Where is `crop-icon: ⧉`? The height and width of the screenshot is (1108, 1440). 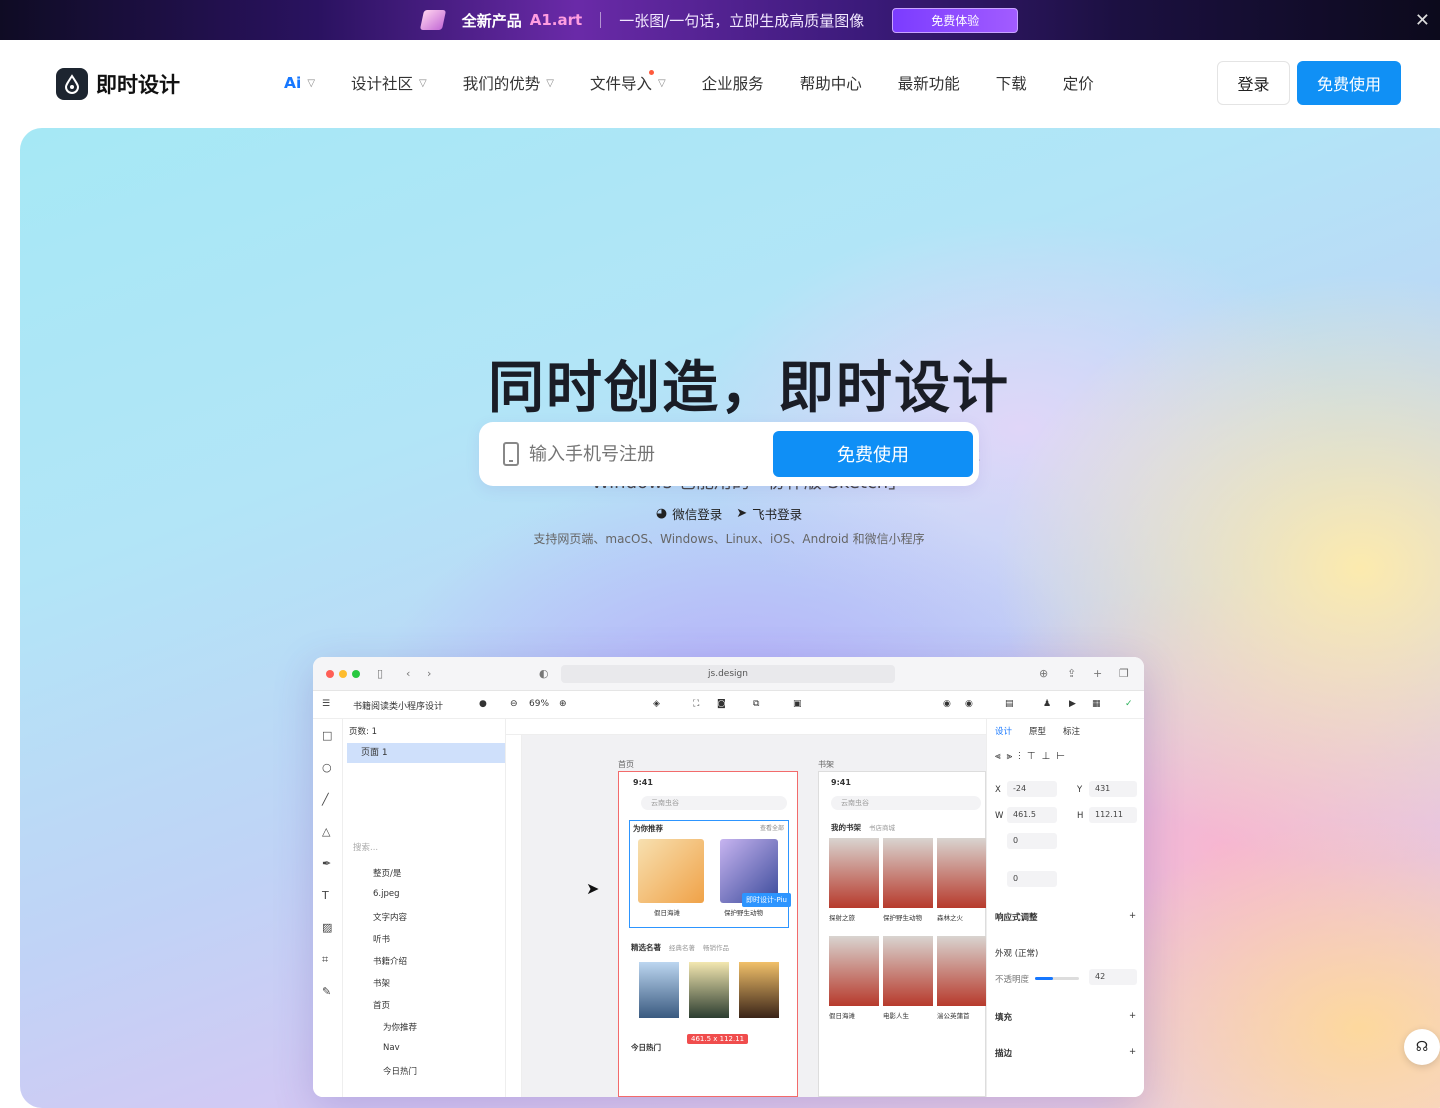
crop-icon: ⧉ is located at coordinates (756, 704).